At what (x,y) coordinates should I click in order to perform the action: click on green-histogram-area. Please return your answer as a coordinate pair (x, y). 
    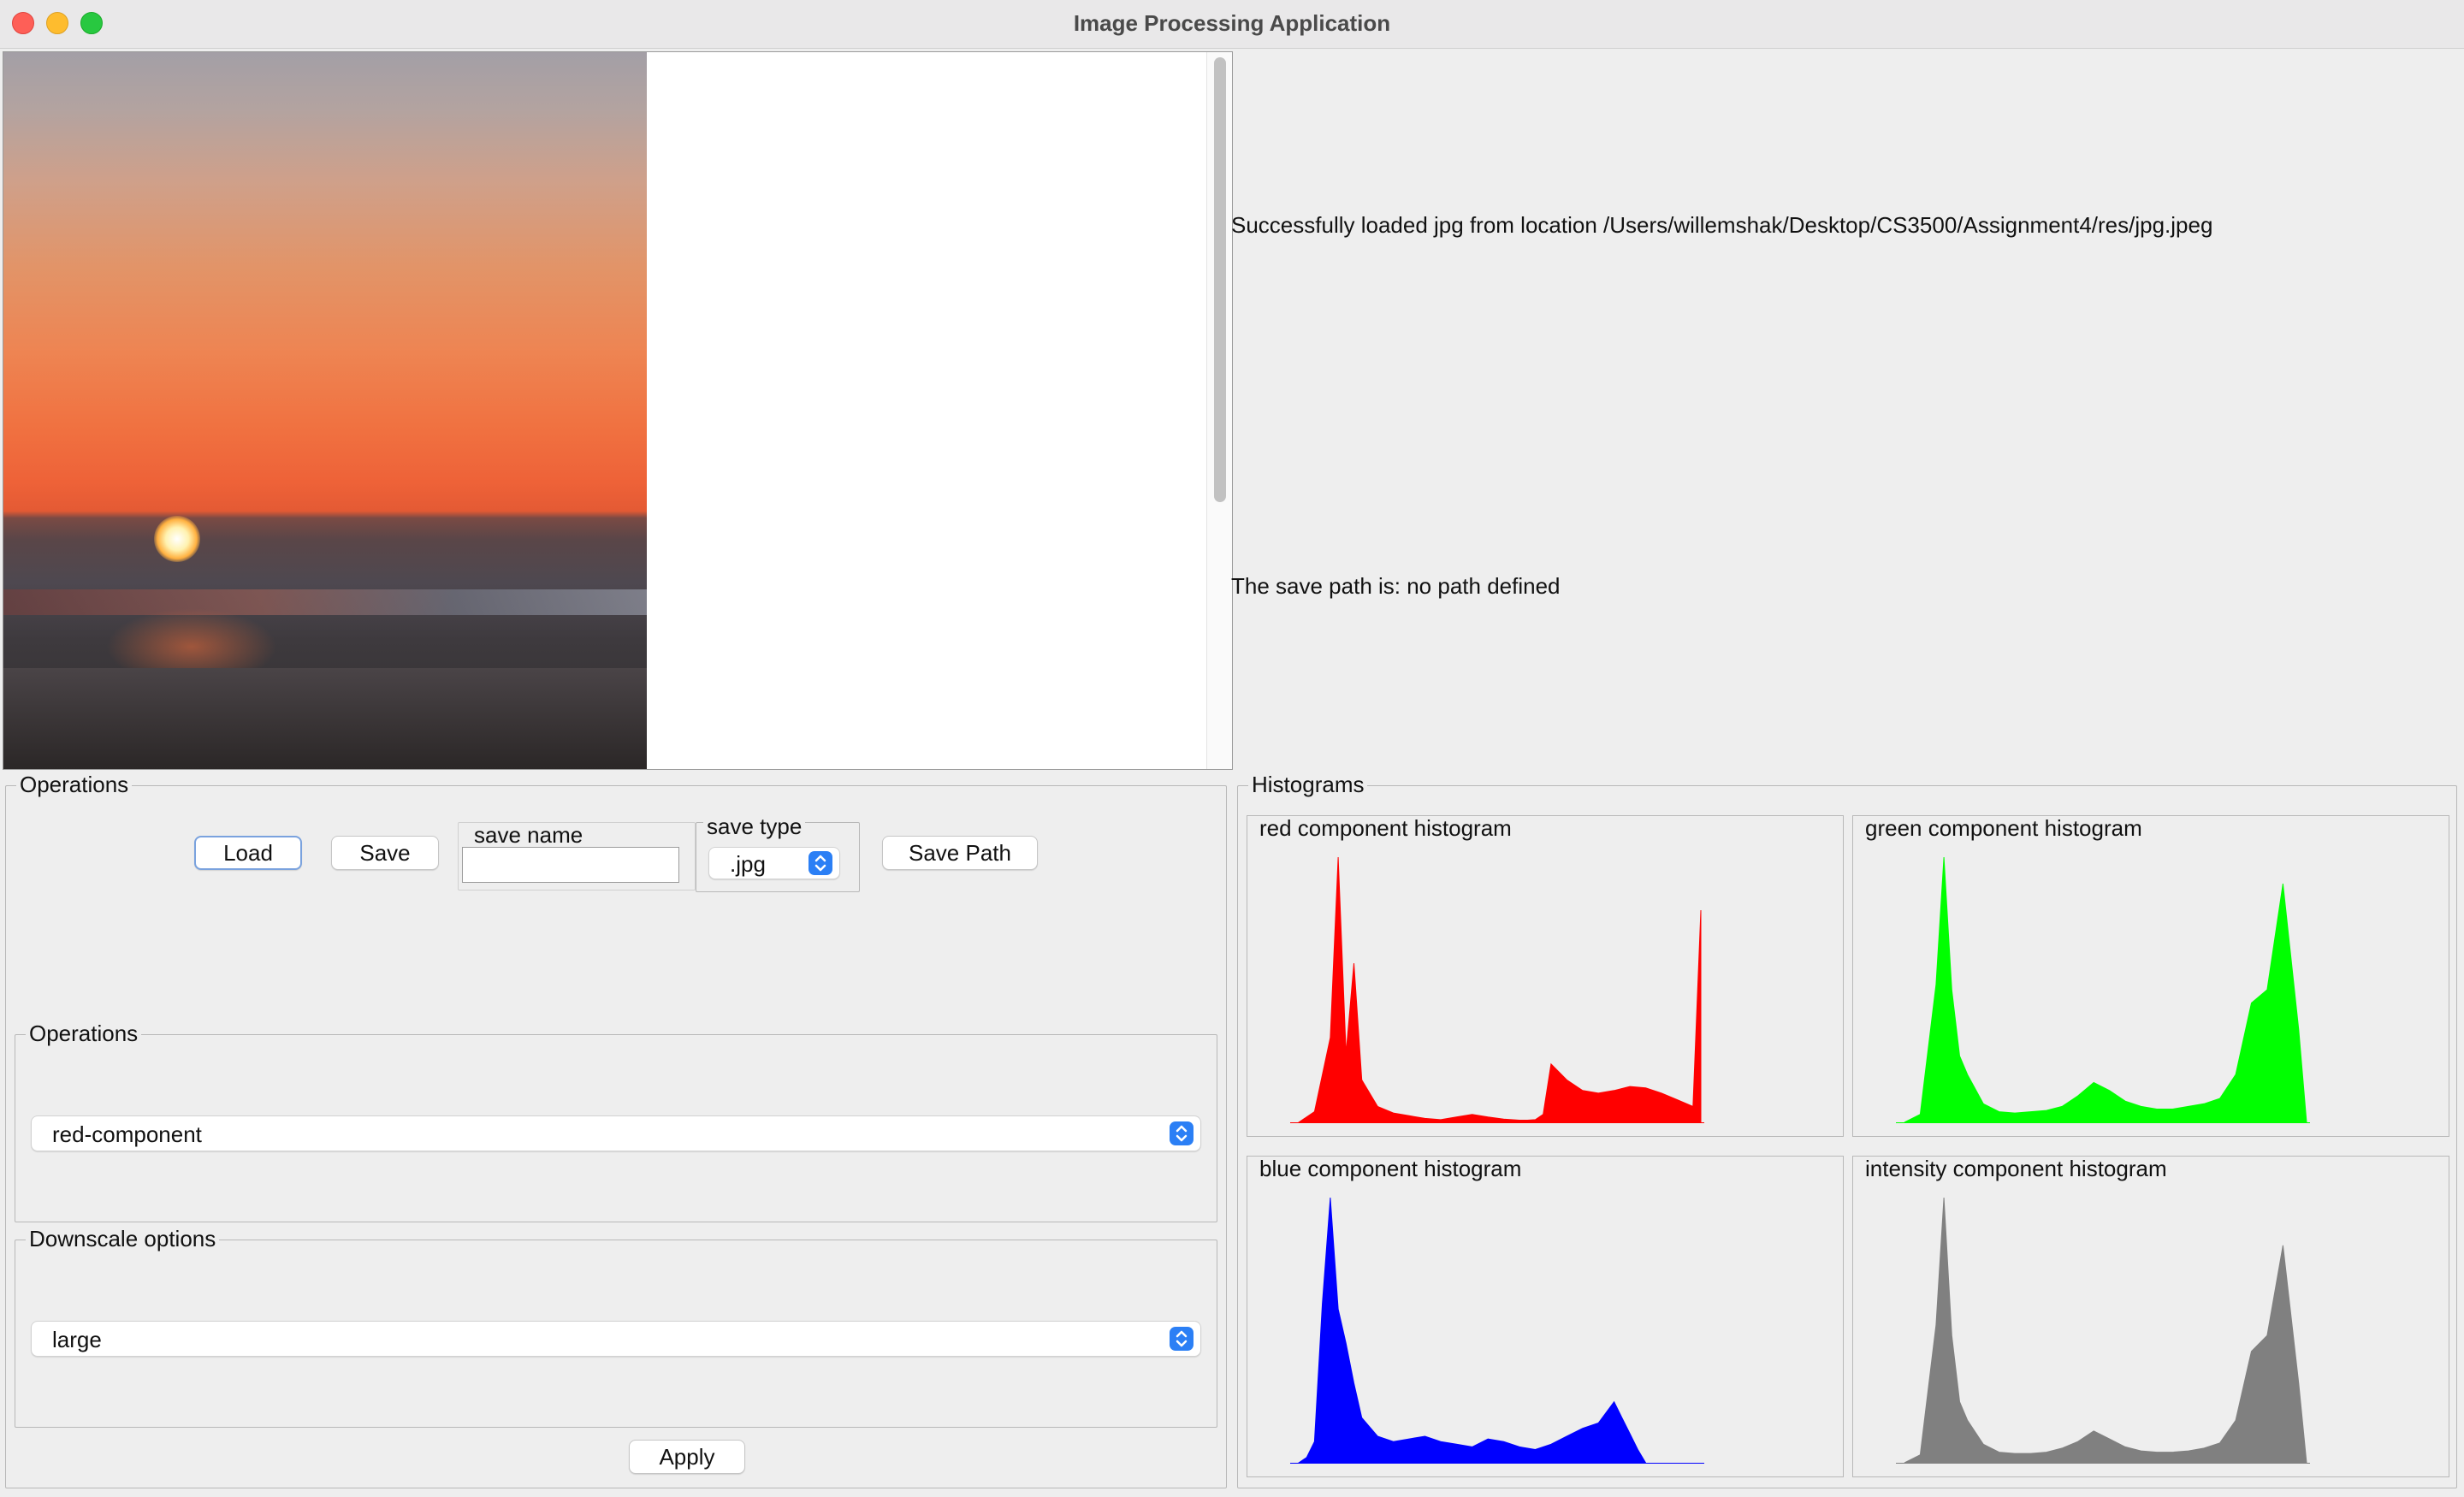
    Looking at the image, I should click on (2105, 989).